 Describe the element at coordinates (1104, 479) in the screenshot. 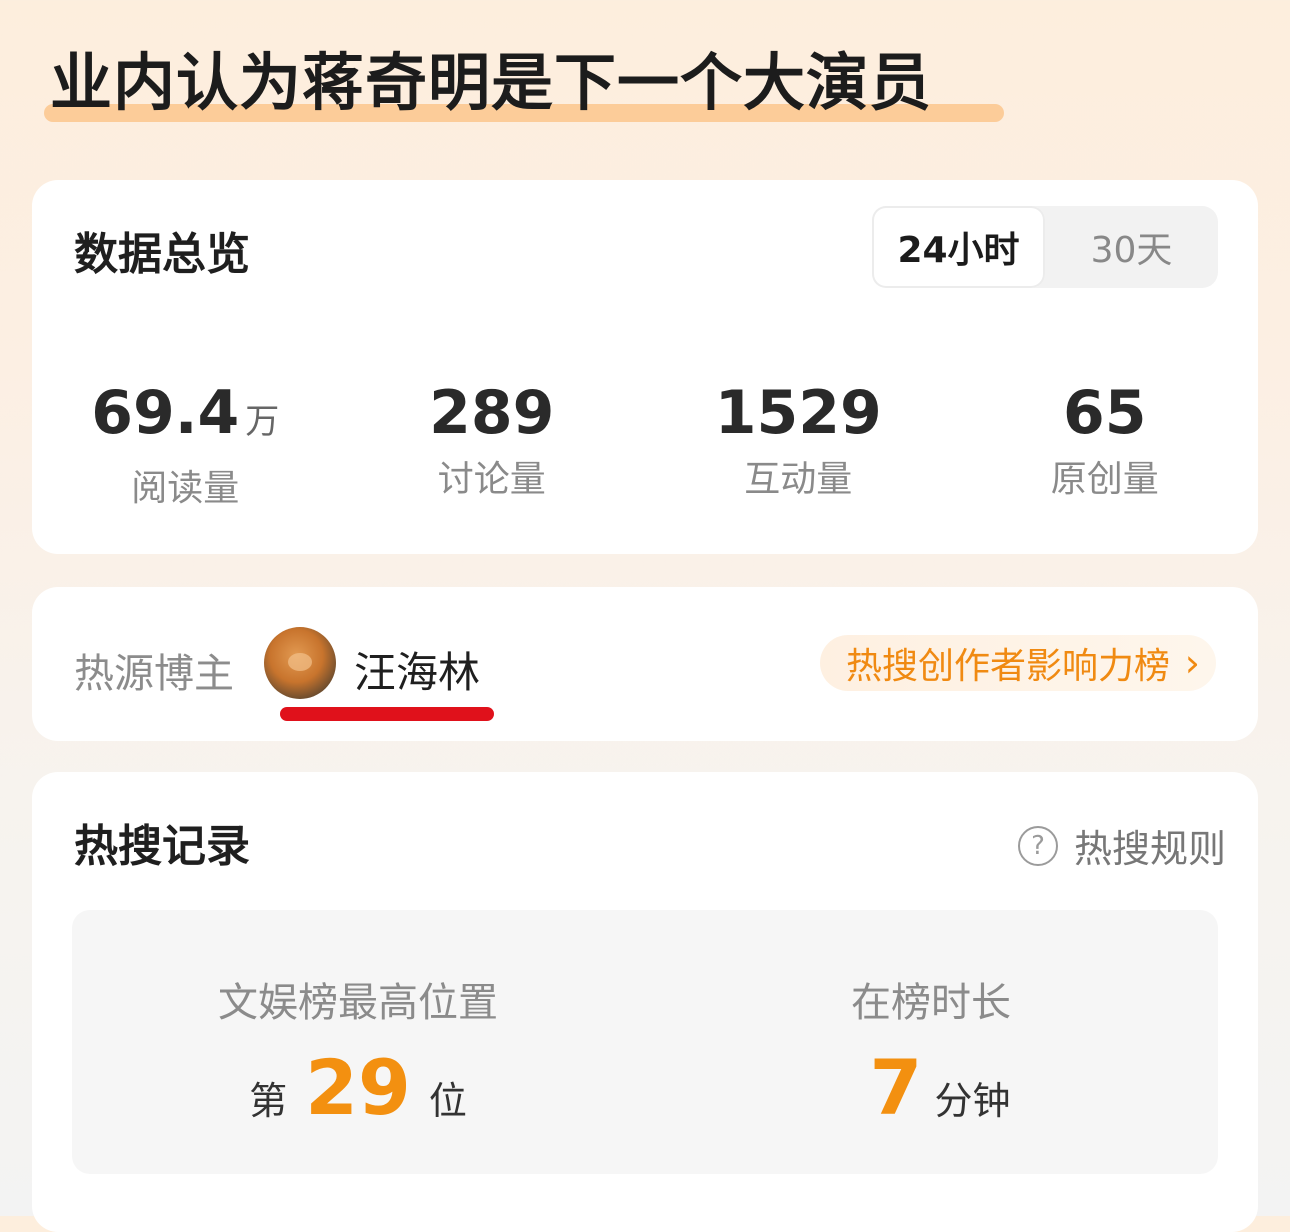

I see `stat-originals-label: 原创量` at that location.